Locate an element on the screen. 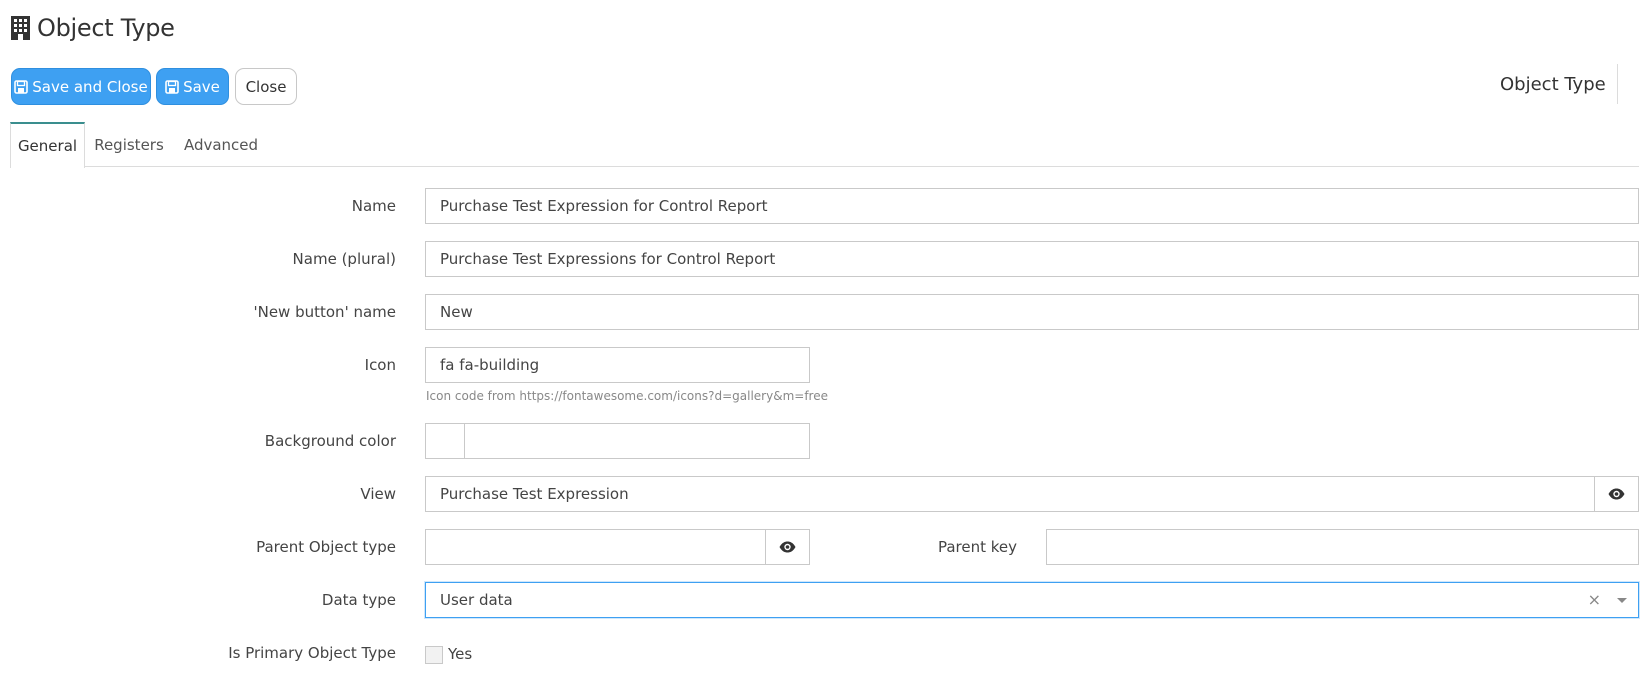 Image resolution: width=1651 pixels, height=699 pixels. parent-object-type-label: Parent Object type is located at coordinates (326, 547).